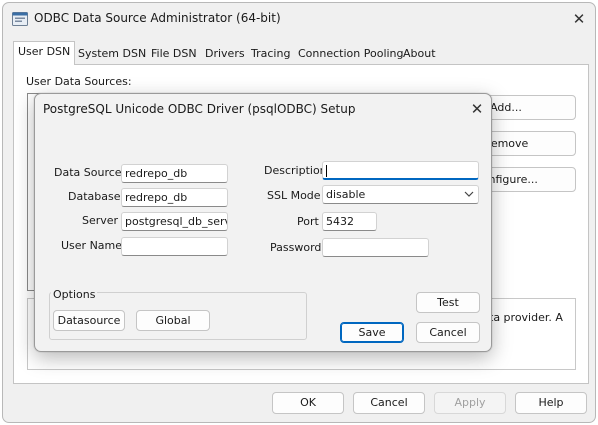 The image size is (598, 425). What do you see at coordinates (295, 170) in the screenshot?
I see `description-label: Description` at bounding box center [295, 170].